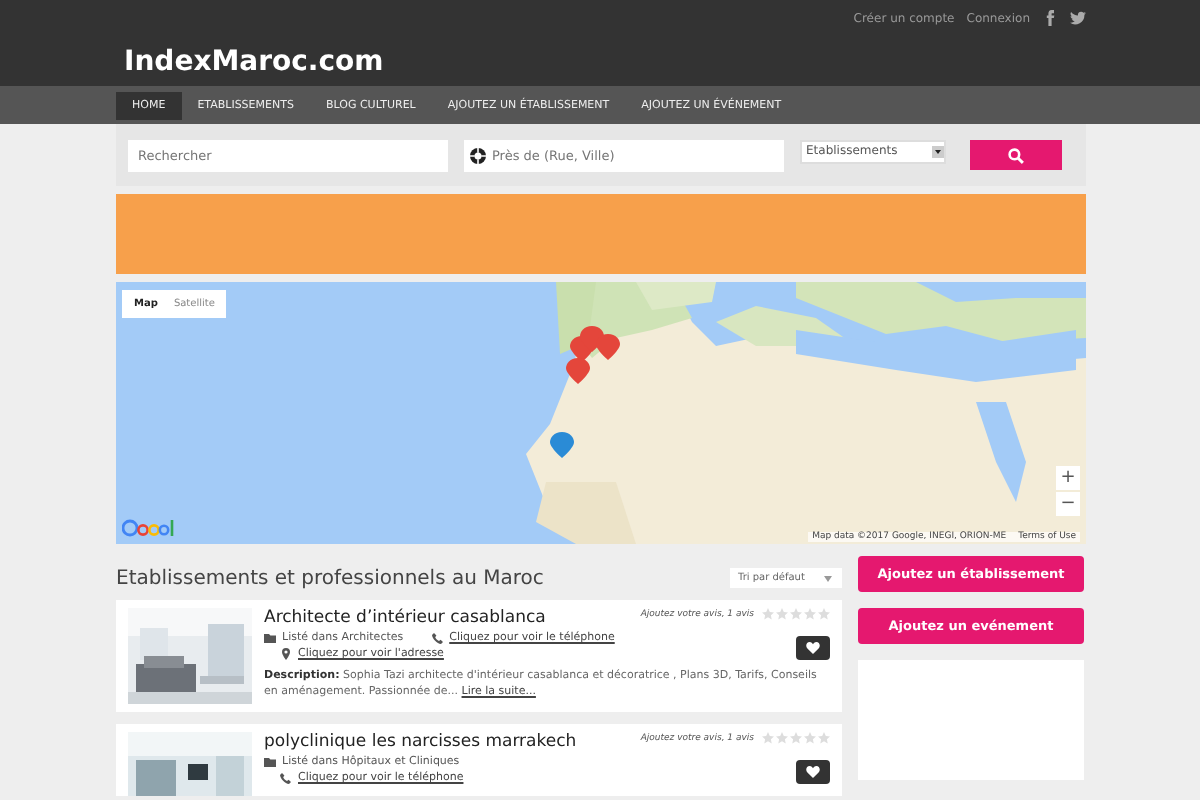 This screenshot has width=1200, height=800. What do you see at coordinates (330, 578) in the screenshot?
I see `section-title: Etablissements et professionnels au Maroc` at bounding box center [330, 578].